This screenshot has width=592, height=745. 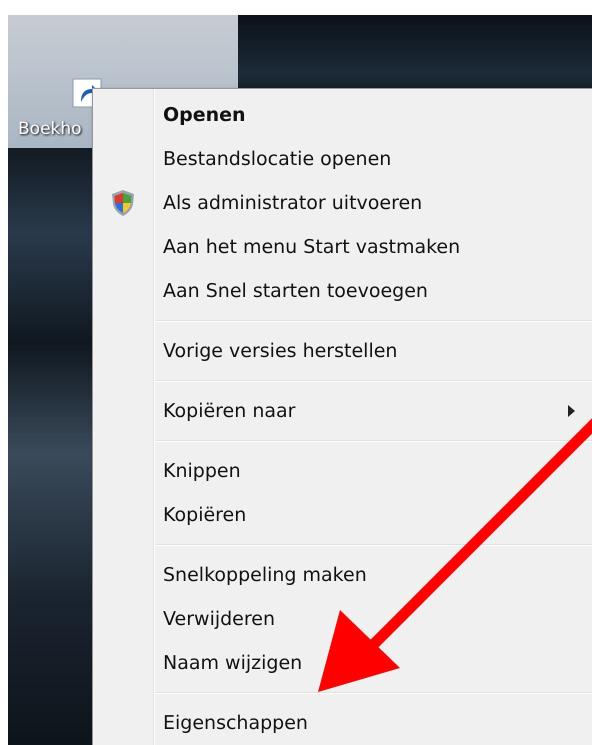 I want to click on shield-icon, so click(x=123, y=203).